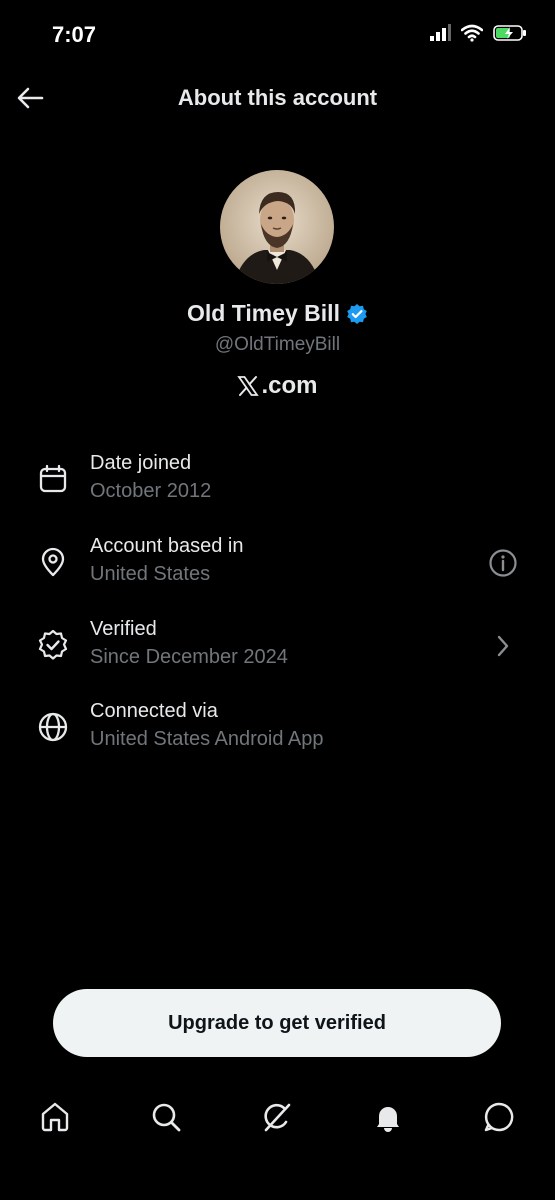 The height and width of the screenshot is (1200, 555). What do you see at coordinates (277, 1023) in the screenshot?
I see `upgrade-to-get-verified-button: Upgrade to get verified` at bounding box center [277, 1023].